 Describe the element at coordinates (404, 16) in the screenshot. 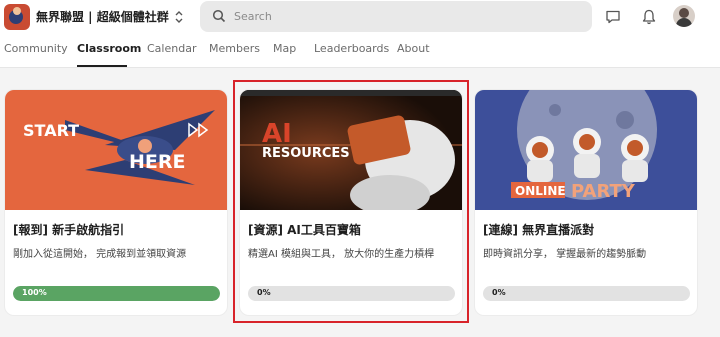

I see `search-input` at that location.